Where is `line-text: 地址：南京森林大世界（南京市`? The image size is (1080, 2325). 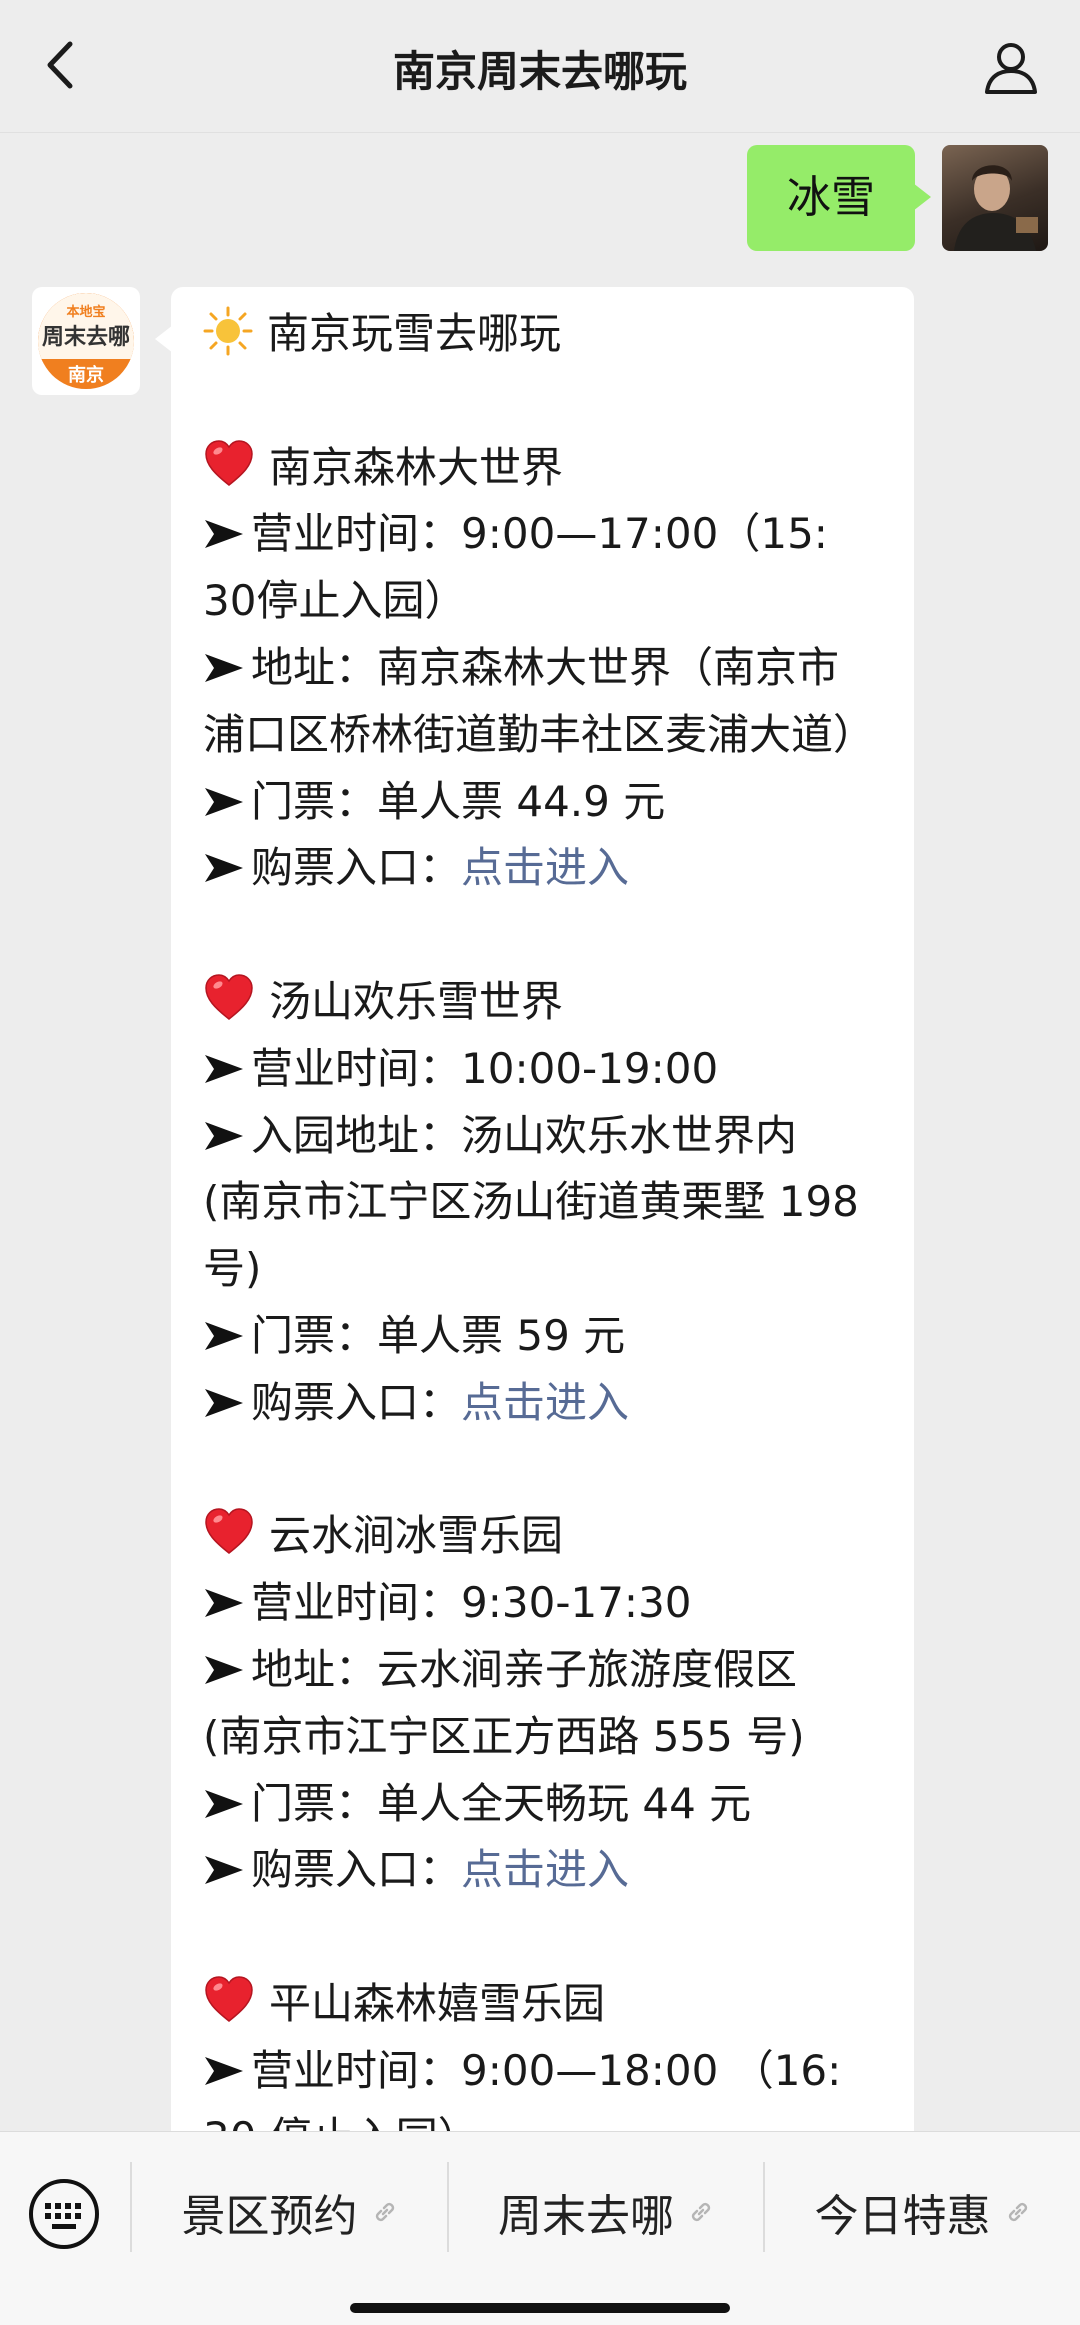 line-text: 地址：南京森林大世界（南京市 is located at coordinates (545, 667).